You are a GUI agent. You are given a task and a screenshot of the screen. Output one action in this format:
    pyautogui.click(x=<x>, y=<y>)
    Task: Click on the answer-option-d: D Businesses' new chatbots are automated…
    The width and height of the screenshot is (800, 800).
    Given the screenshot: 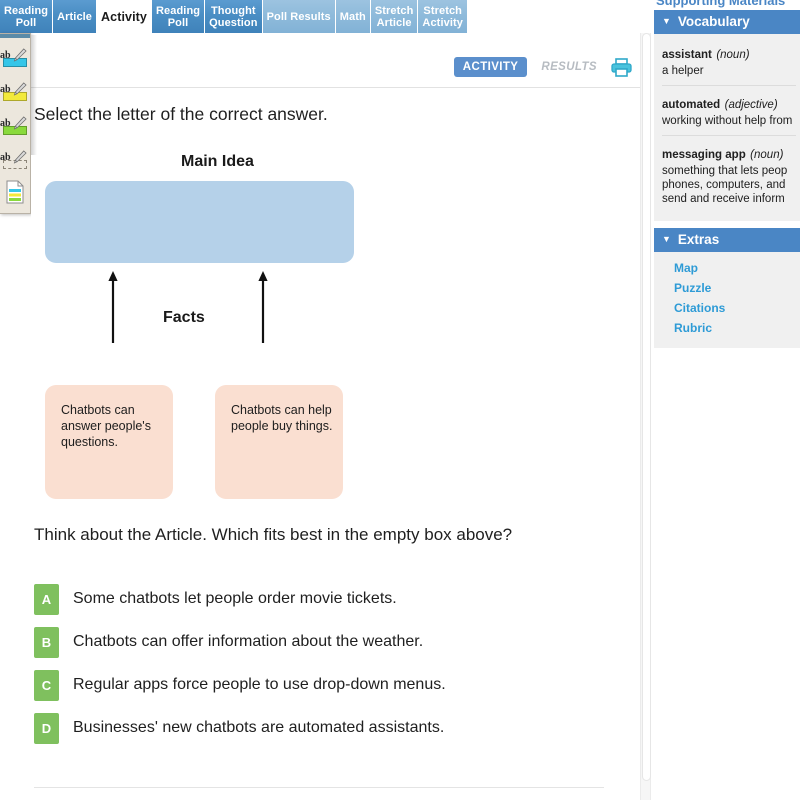 What is the action you would take?
    pyautogui.click(x=324, y=733)
    